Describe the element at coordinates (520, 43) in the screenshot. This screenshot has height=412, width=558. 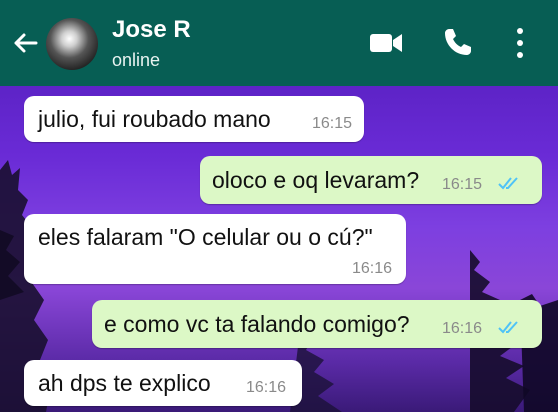
I see `more-options-icon` at that location.